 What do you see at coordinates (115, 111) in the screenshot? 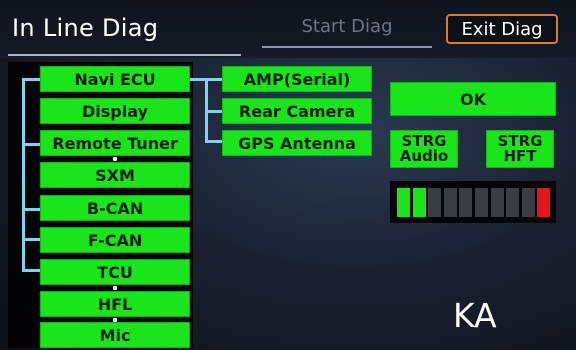
I see `device-button-display: Display` at bounding box center [115, 111].